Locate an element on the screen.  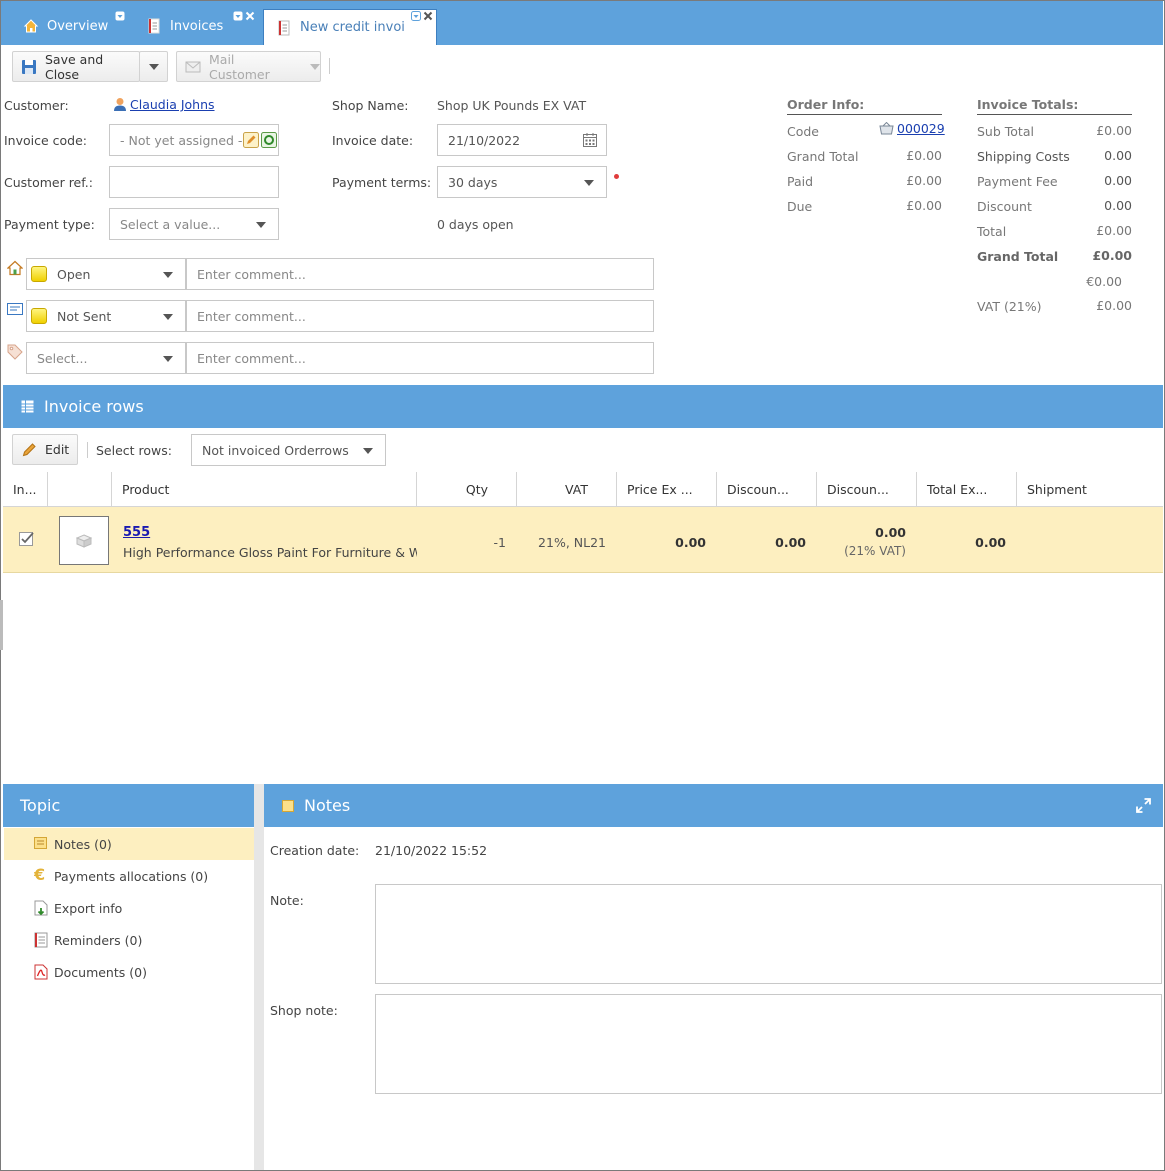
expand-icon is located at coordinates (1143, 807).